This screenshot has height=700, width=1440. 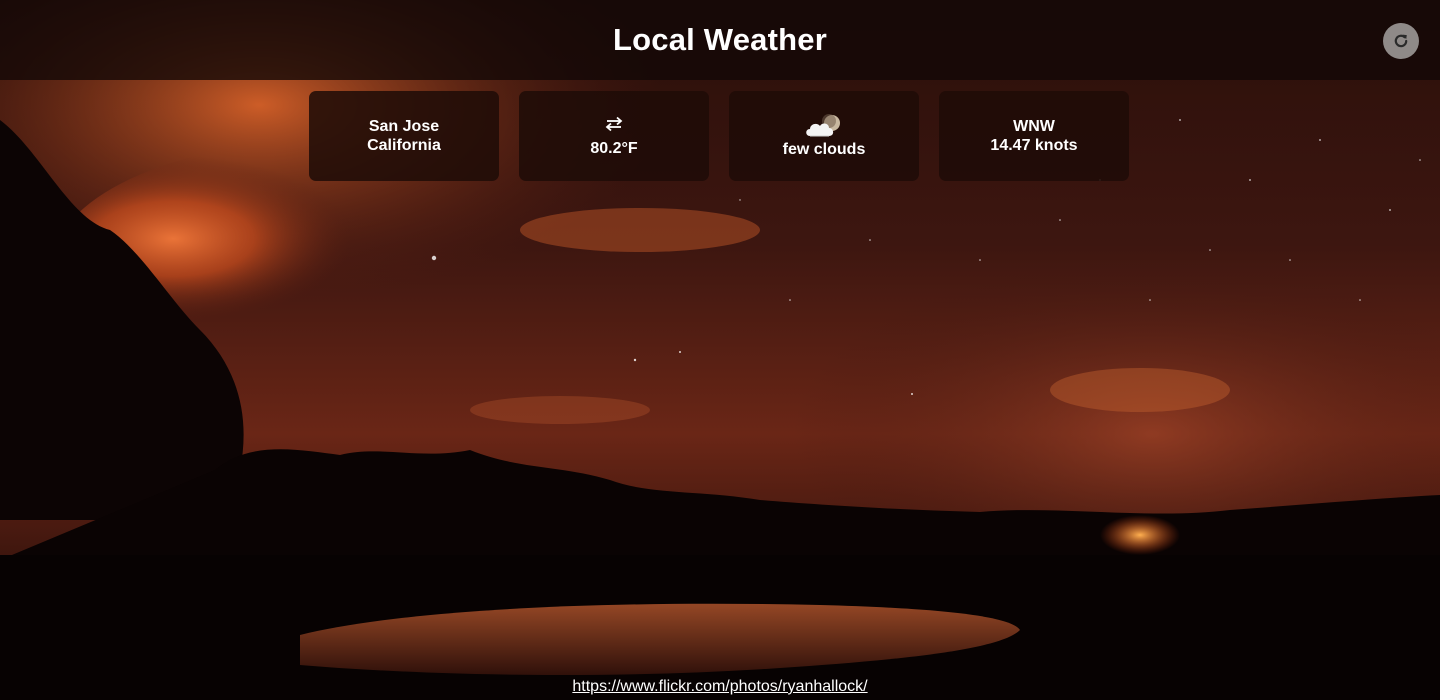 I want to click on conditions-icon-wrap, so click(x=824, y=125).